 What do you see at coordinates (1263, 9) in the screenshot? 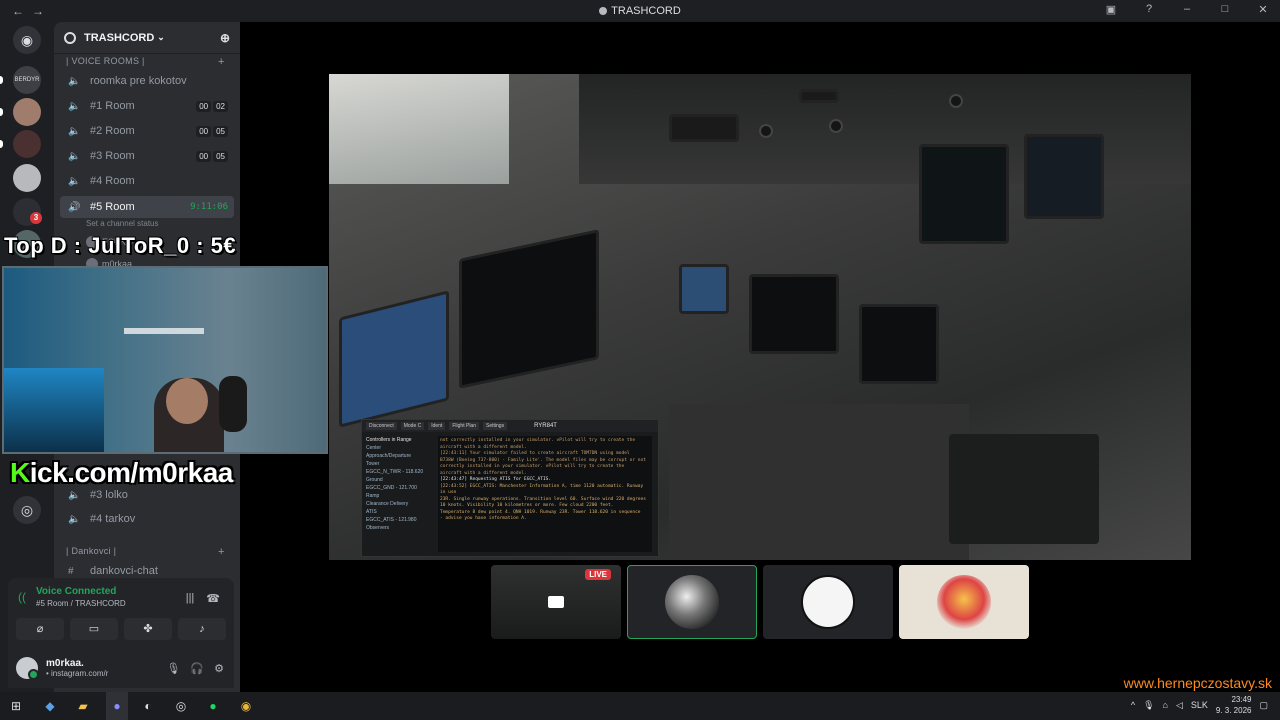
I see `close-button: ✕` at bounding box center [1263, 9].